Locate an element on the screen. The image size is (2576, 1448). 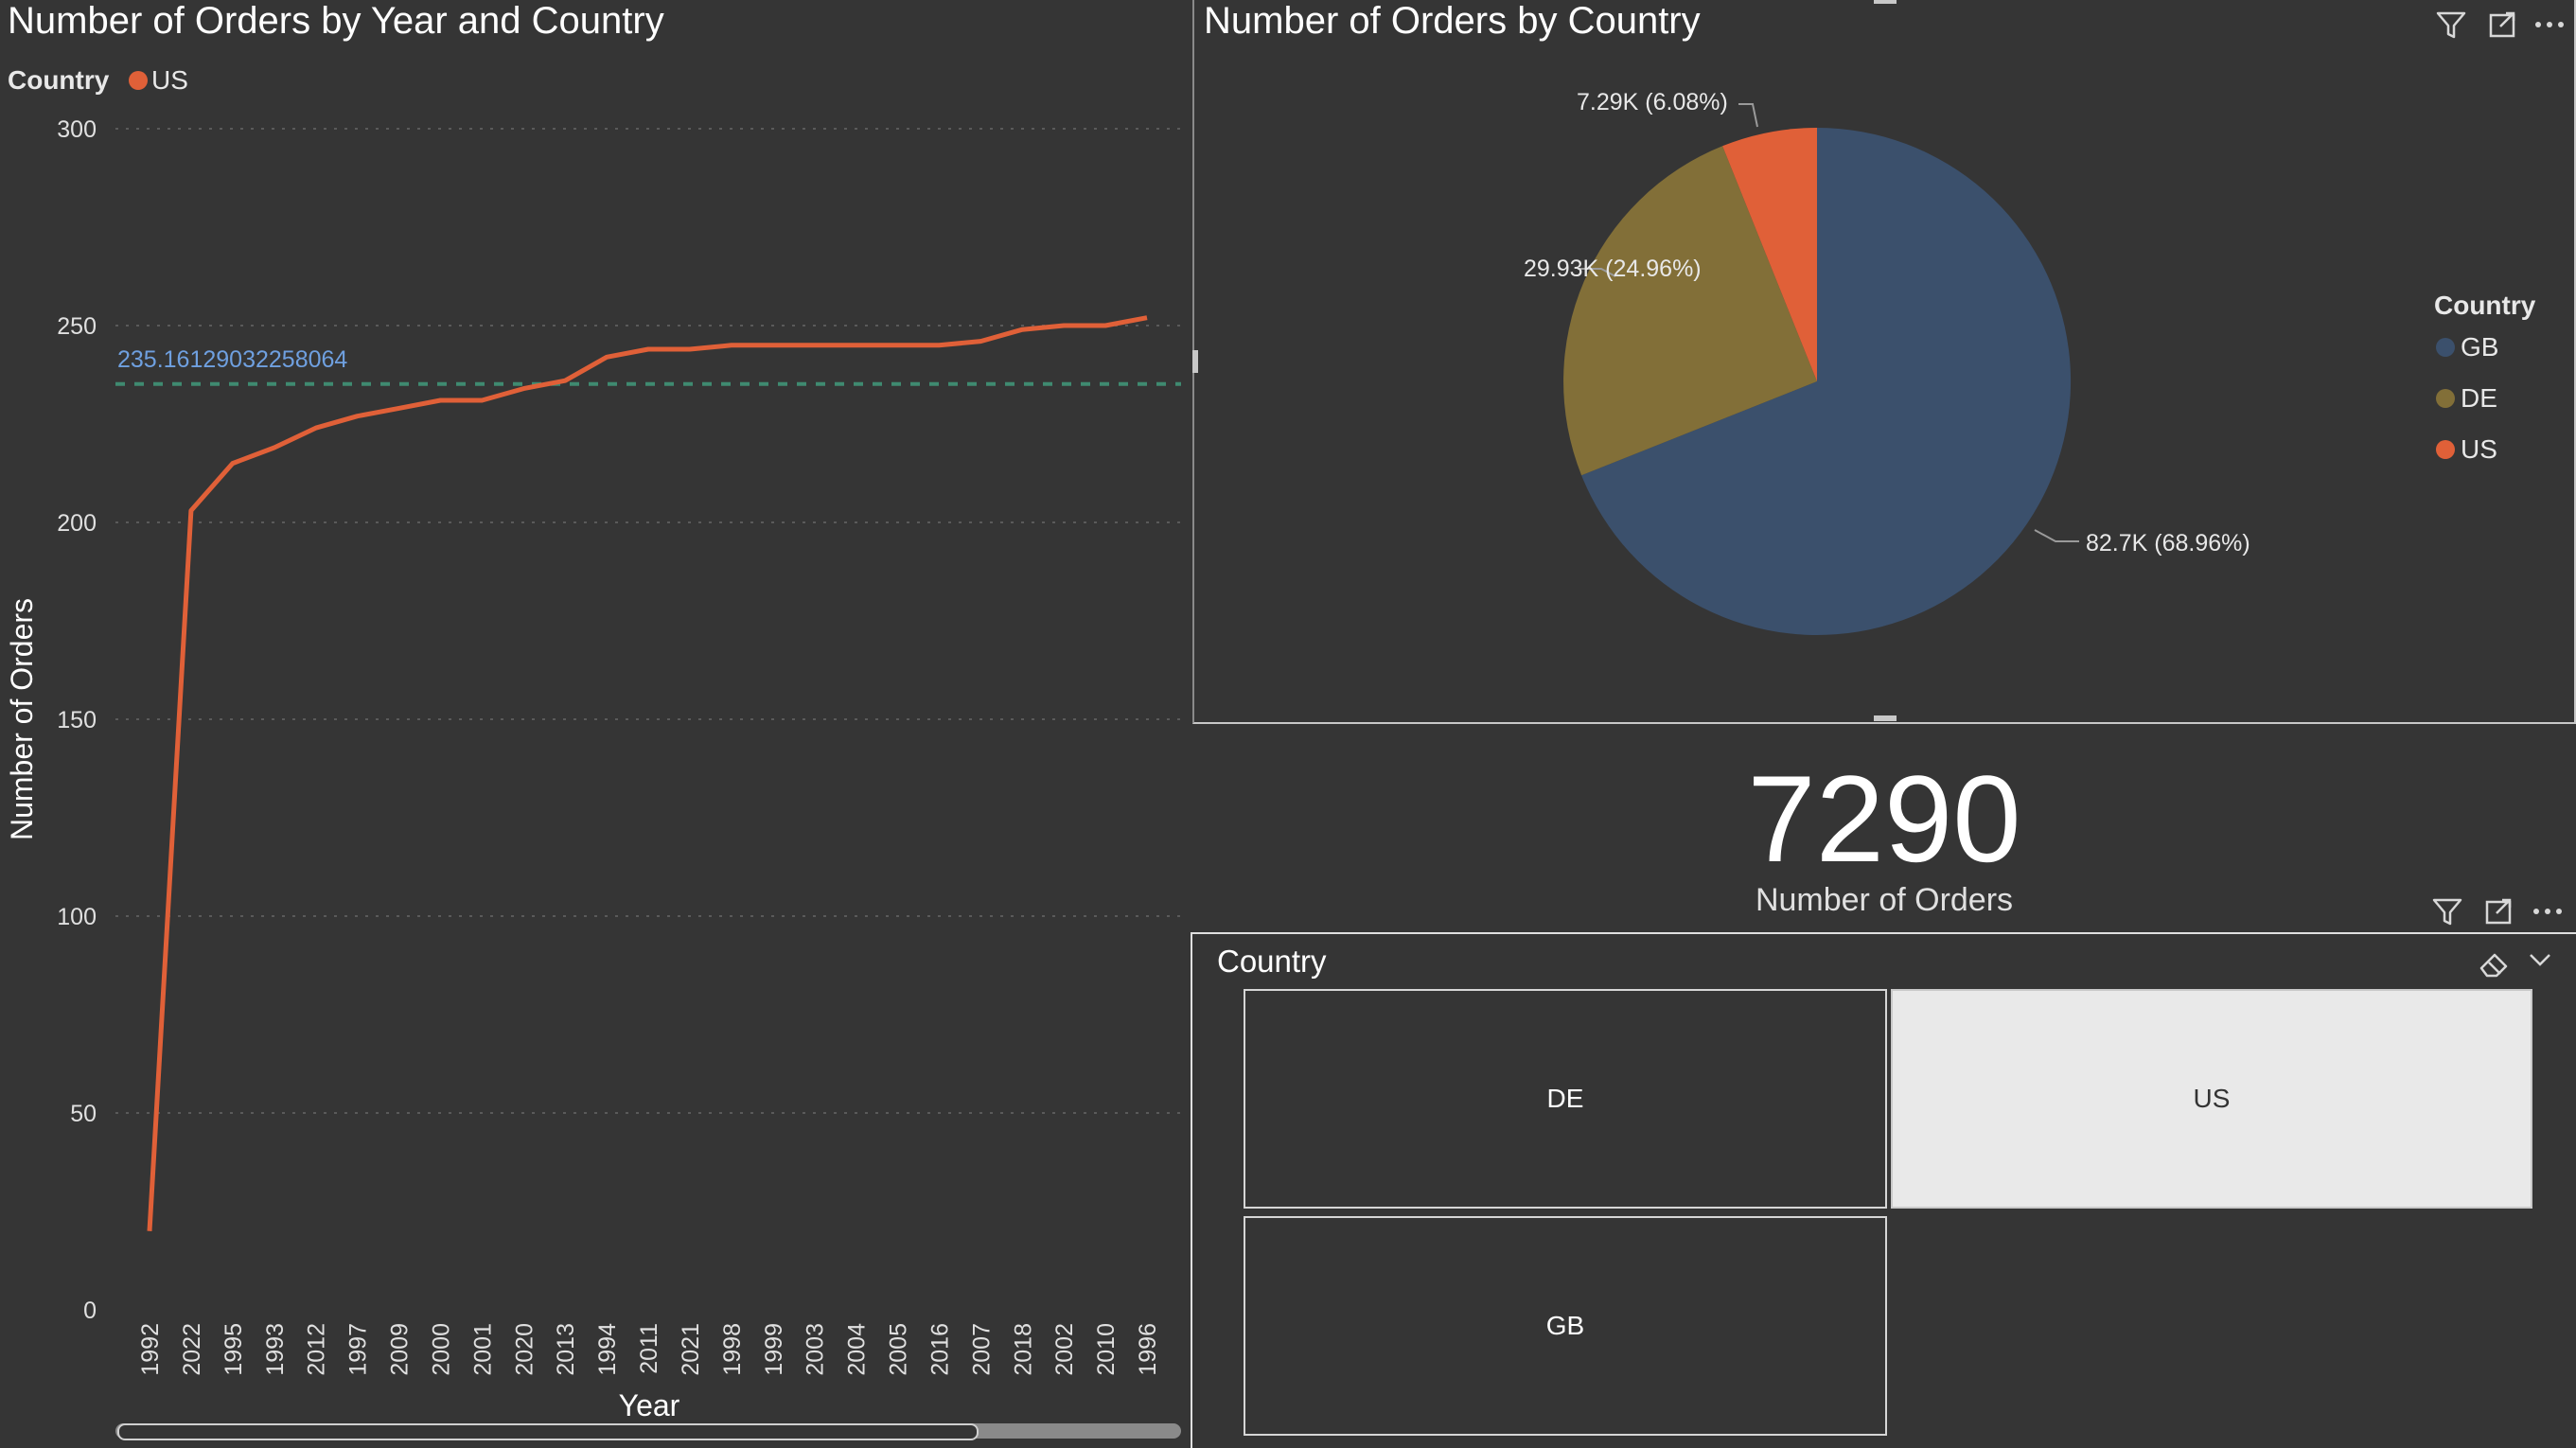
scrollbar-thumb is located at coordinates (548, 1431).